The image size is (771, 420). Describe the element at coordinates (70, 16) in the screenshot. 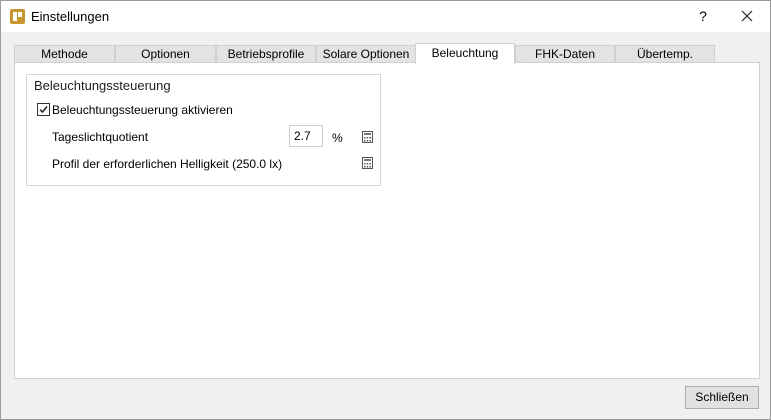

I see `window-title: Einstellungen` at that location.